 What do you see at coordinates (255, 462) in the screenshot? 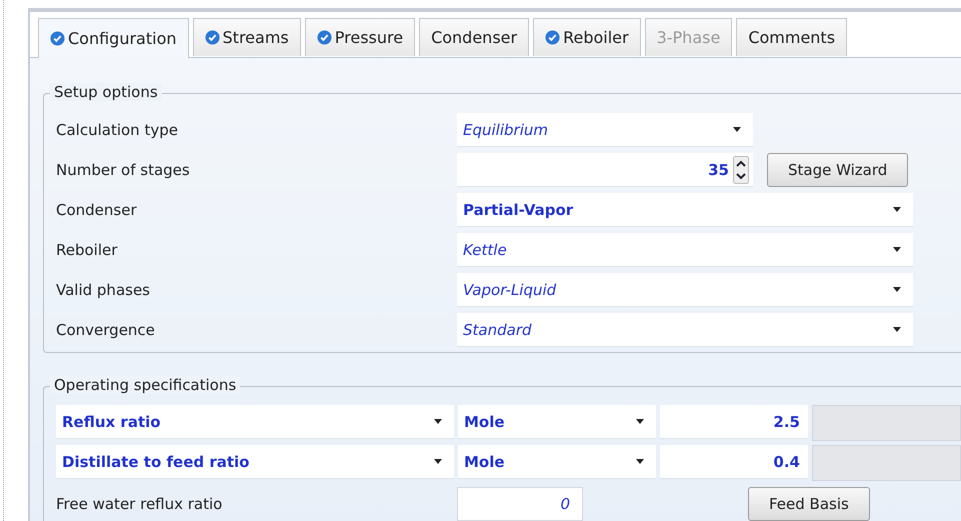
I see `spec-dropdown: Distillate to feed ratio` at bounding box center [255, 462].